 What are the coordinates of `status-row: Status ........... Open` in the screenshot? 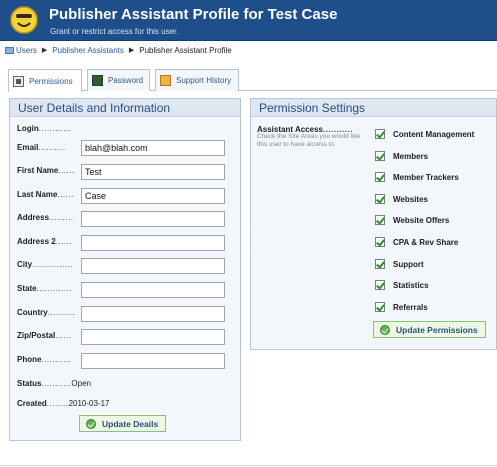 It's located at (54, 383).